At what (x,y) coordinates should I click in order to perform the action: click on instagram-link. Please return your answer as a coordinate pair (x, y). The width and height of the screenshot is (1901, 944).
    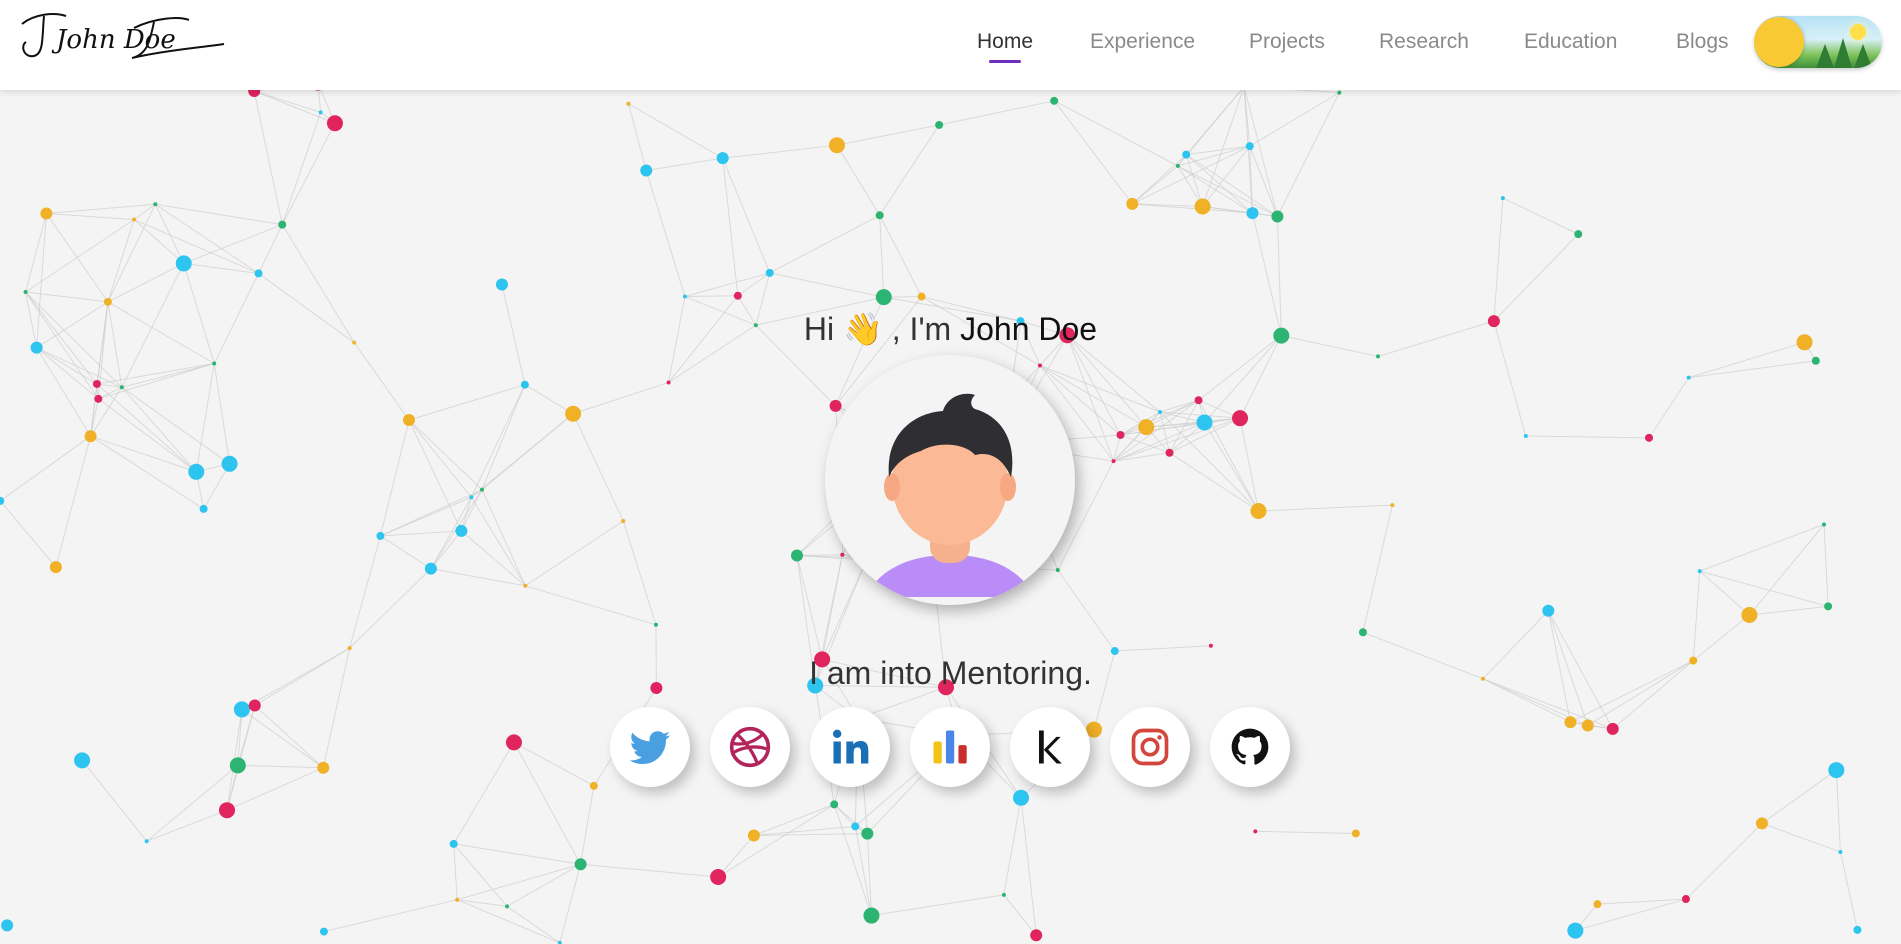
    Looking at the image, I should click on (1150, 747).